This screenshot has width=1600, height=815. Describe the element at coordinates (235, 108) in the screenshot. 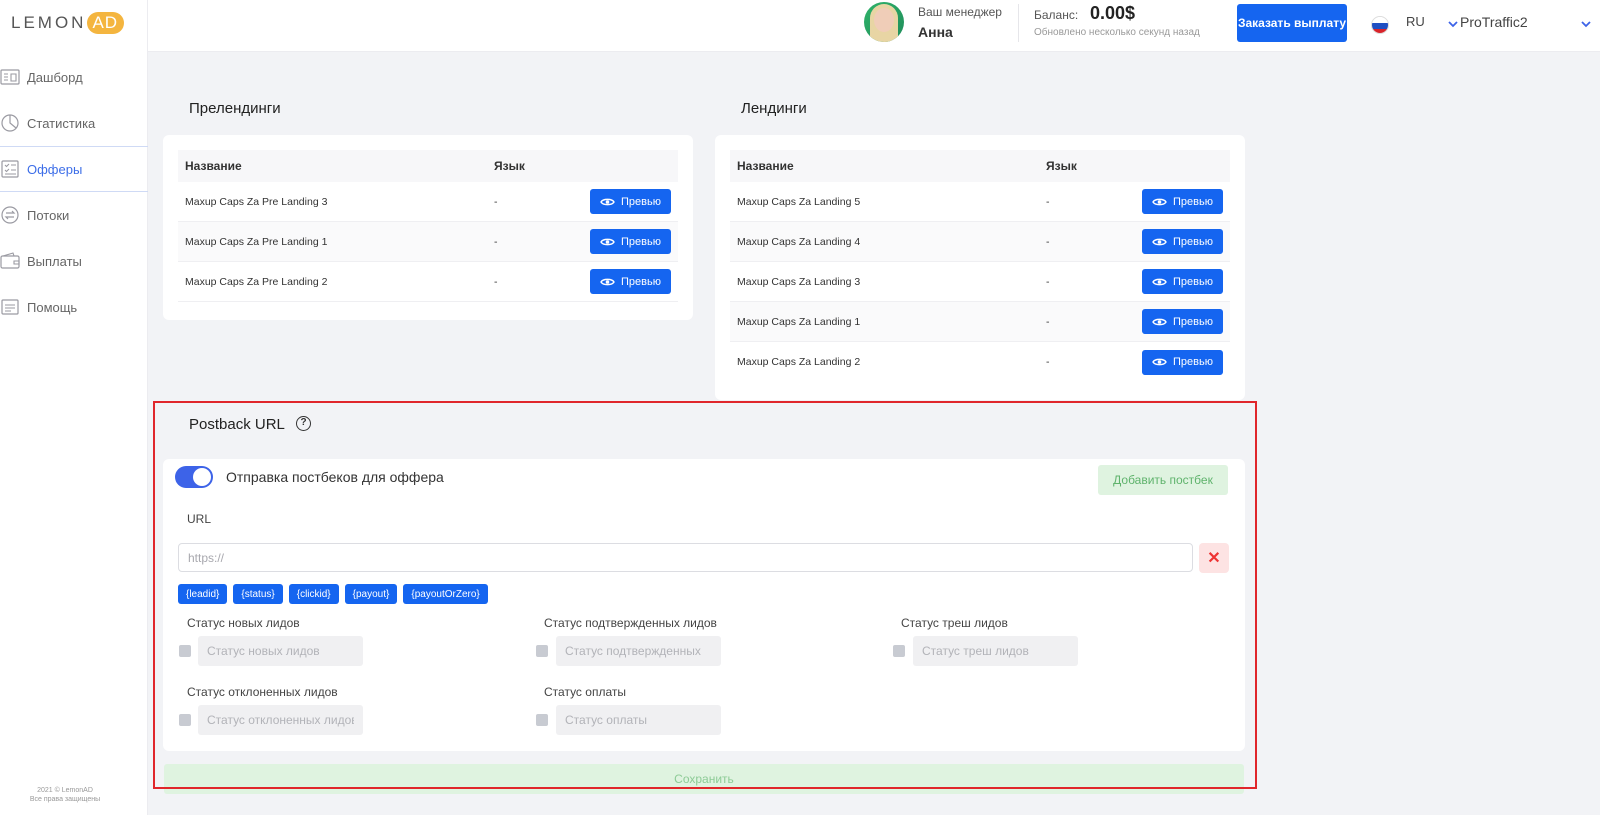

I see `prelandings-title: Прелендинги` at that location.